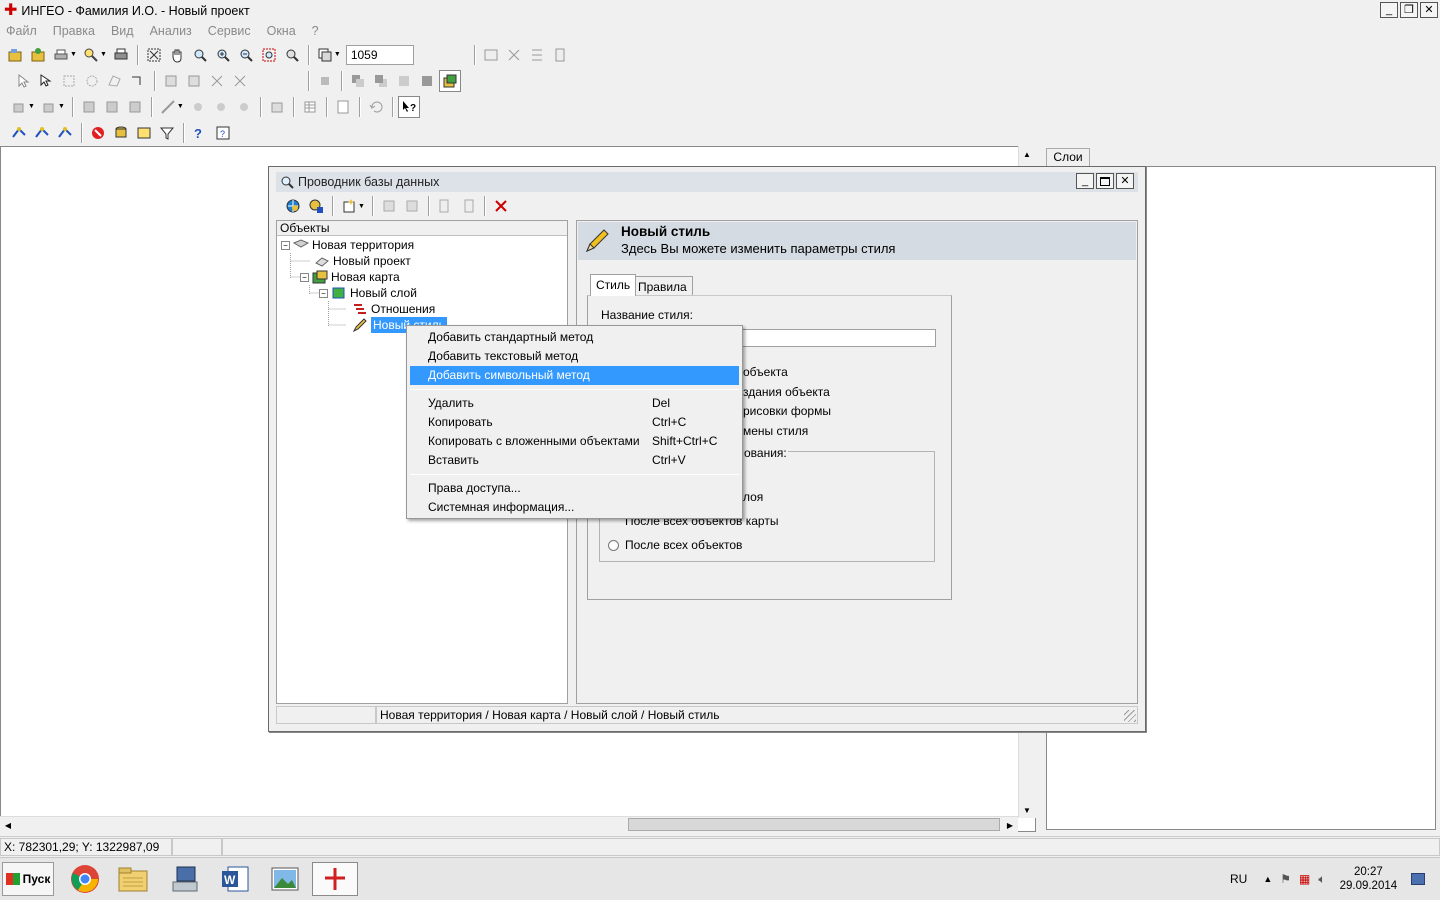 The width and height of the screenshot is (1440, 900). What do you see at coordinates (368, 293) in the screenshot?
I see `tree-node-layer: − Новый слой` at bounding box center [368, 293].